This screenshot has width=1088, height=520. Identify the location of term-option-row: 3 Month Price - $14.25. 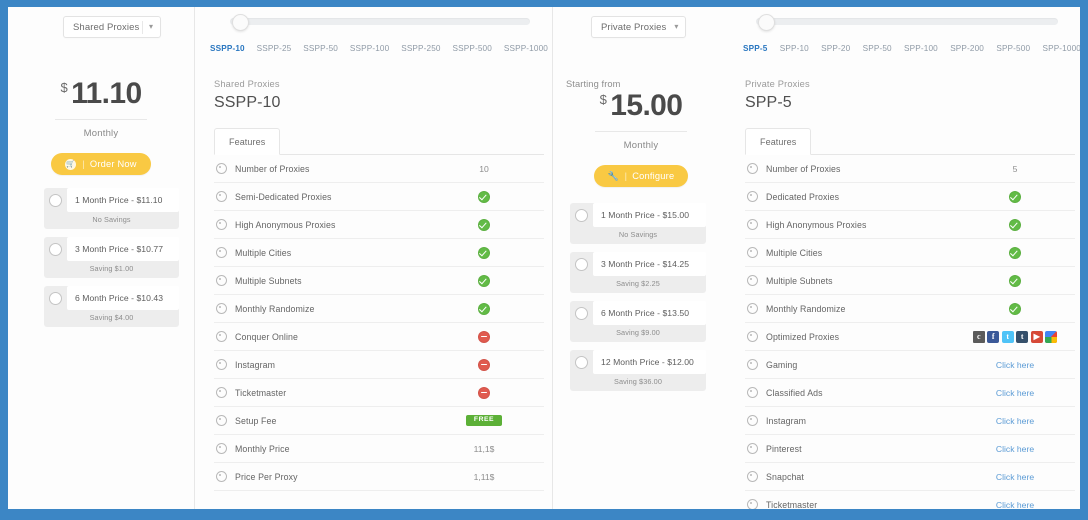
(638, 264).